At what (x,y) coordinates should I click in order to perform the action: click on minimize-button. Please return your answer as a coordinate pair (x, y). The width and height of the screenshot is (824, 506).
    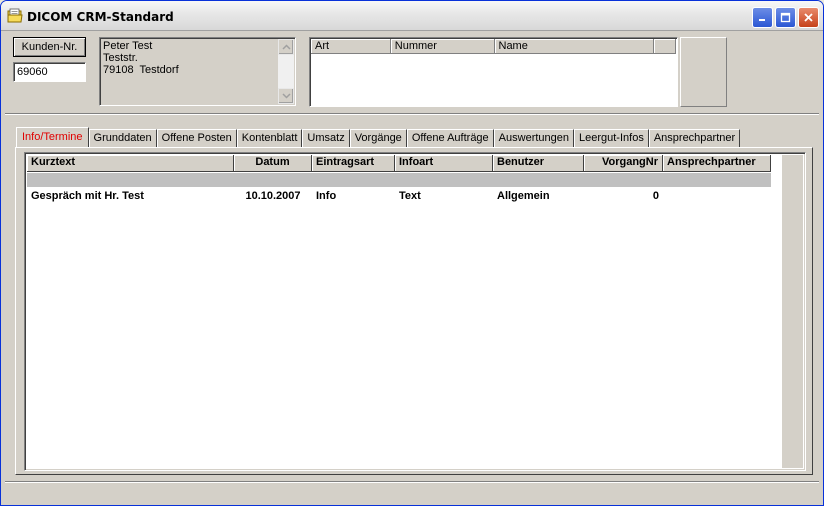
    Looking at the image, I should click on (762, 17).